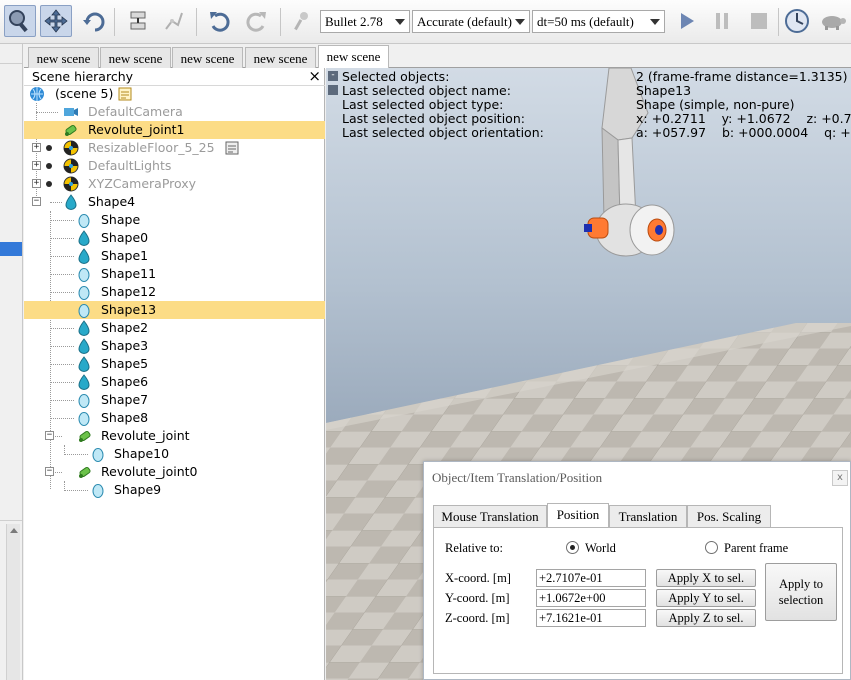  What do you see at coordinates (801, 584) in the screenshot?
I see `apply-to-selection-line1: Apply to` at bounding box center [801, 584].